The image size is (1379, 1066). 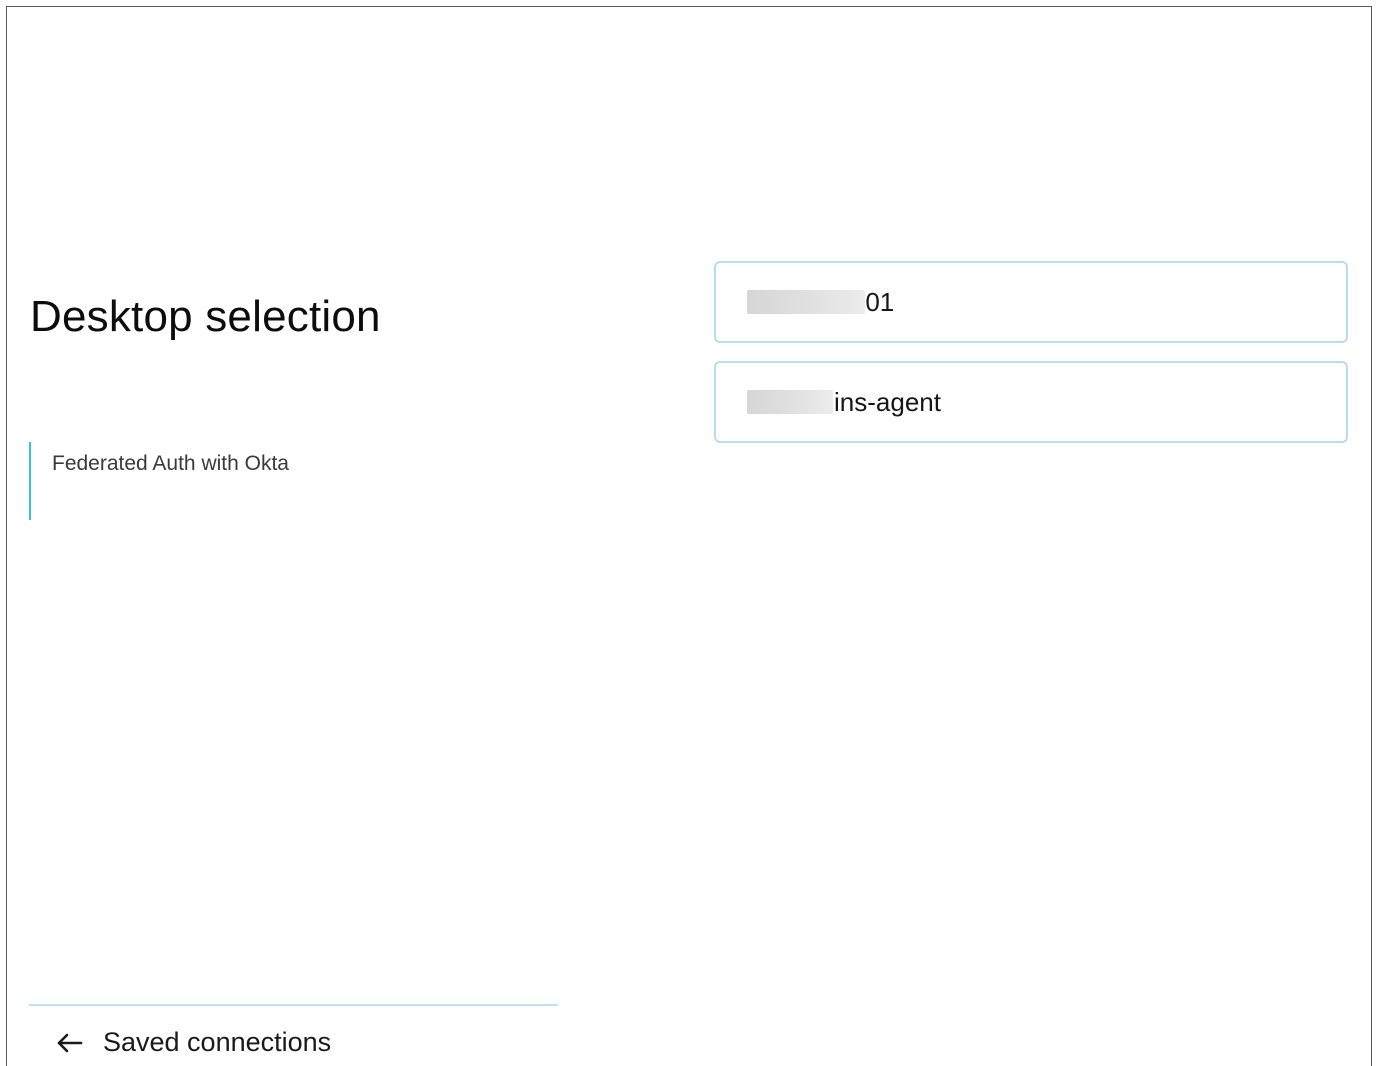 I want to click on page-title: Desktop selection, so click(x=205, y=317).